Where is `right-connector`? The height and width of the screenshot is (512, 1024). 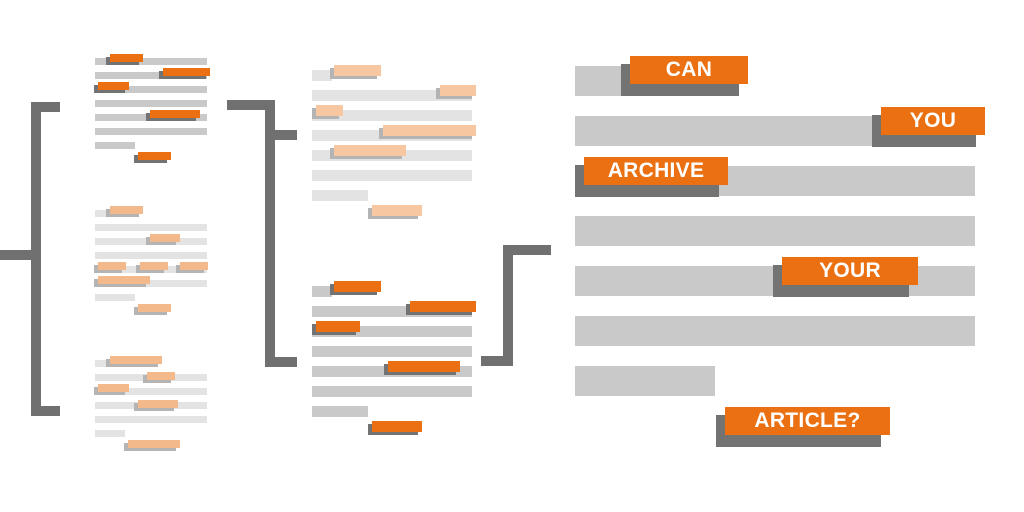
right-connector is located at coordinates (516, 305).